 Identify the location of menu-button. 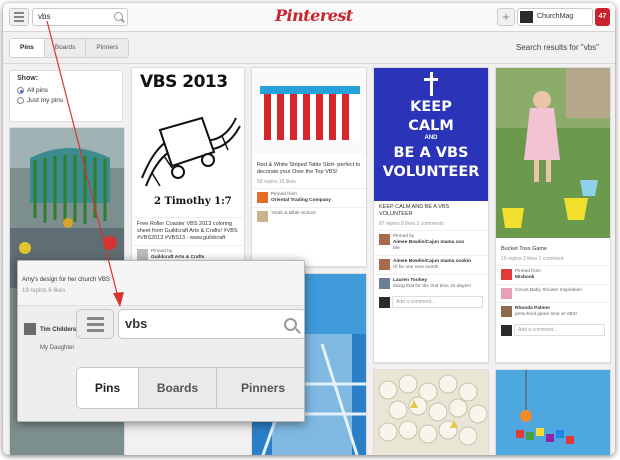
(19, 17).